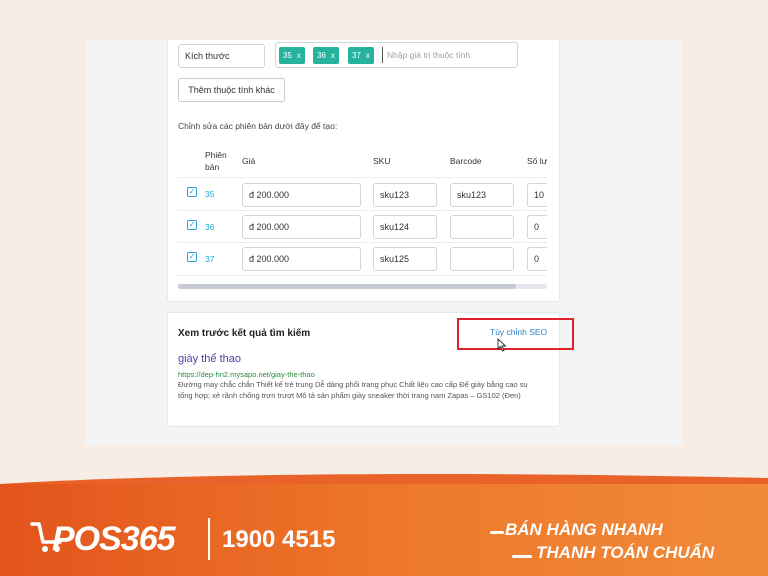 The width and height of the screenshot is (768, 576). What do you see at coordinates (209, 539) in the screenshot?
I see `banner-divider` at bounding box center [209, 539].